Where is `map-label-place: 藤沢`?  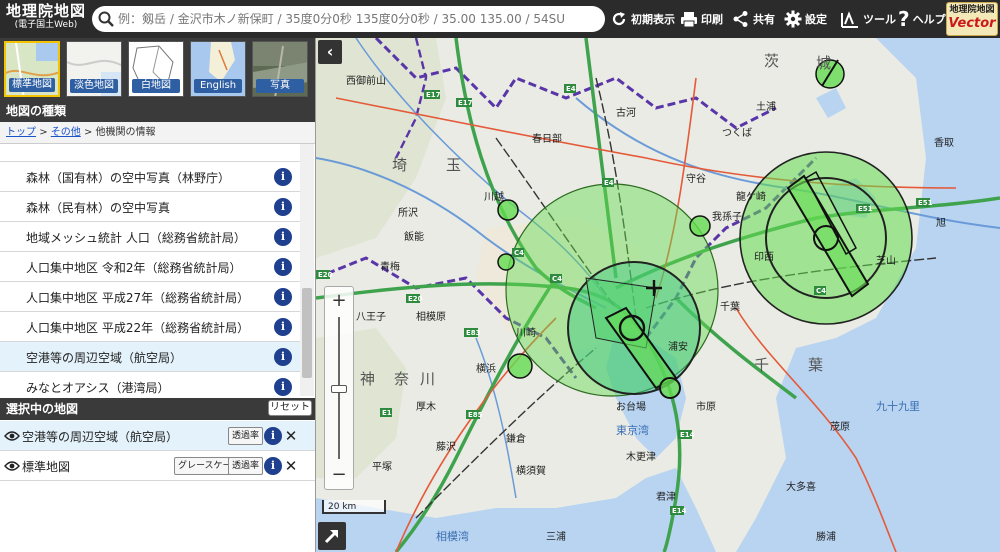 map-label-place: 藤沢 is located at coordinates (446, 447).